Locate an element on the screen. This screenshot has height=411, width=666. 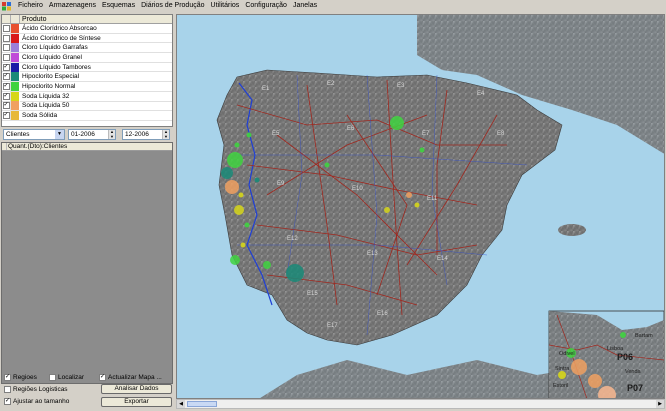
localizar-checkbox: Localizar is located at coordinates (66, 377).